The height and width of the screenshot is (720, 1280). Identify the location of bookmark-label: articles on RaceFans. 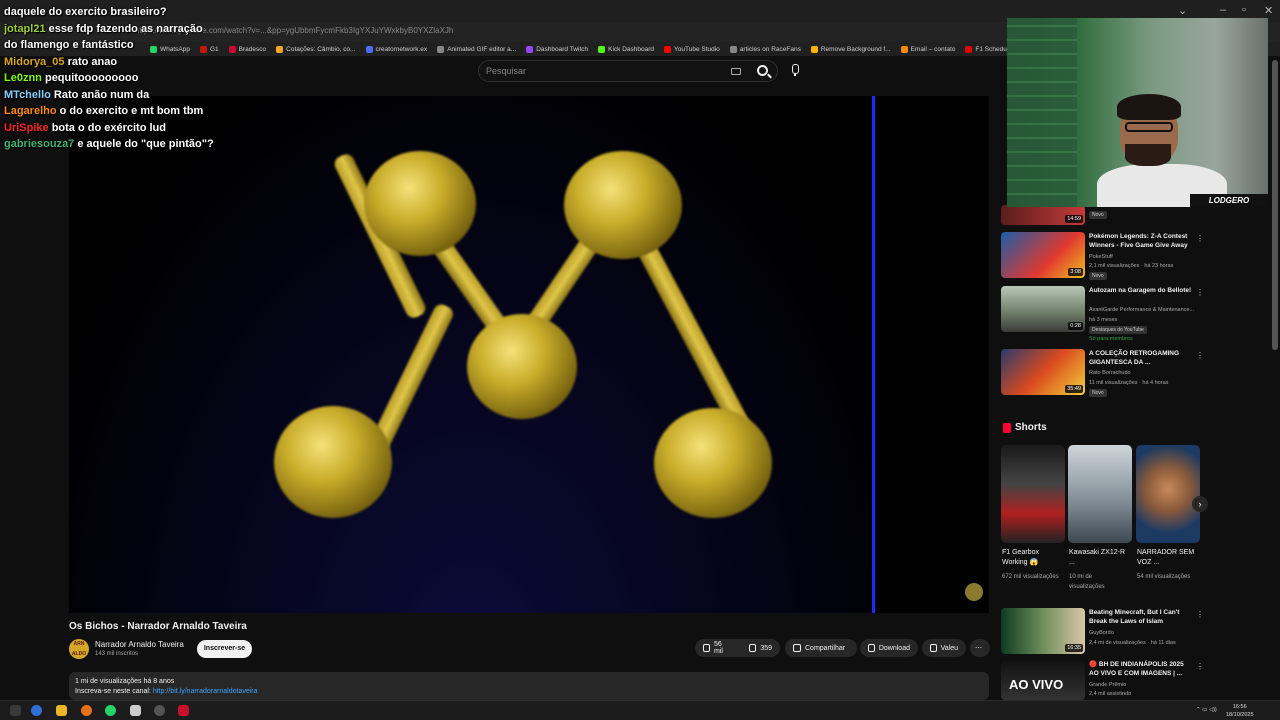
(770, 49).